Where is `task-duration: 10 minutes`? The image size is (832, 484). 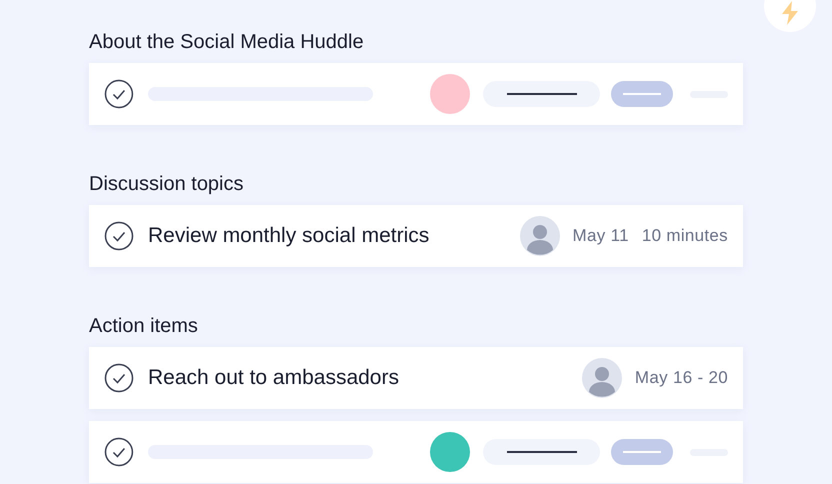 task-duration: 10 minutes is located at coordinates (685, 236).